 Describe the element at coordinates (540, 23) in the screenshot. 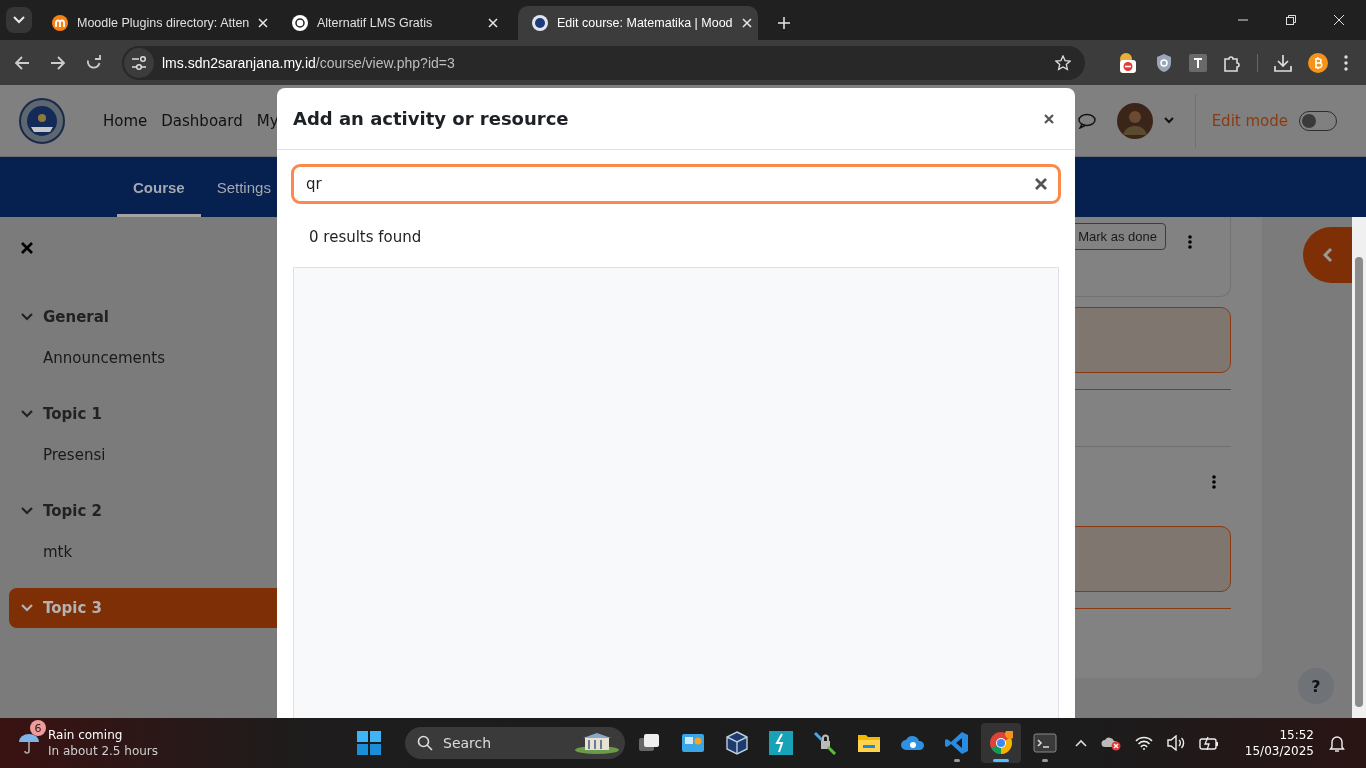

I see `school-favicon-icon` at that location.